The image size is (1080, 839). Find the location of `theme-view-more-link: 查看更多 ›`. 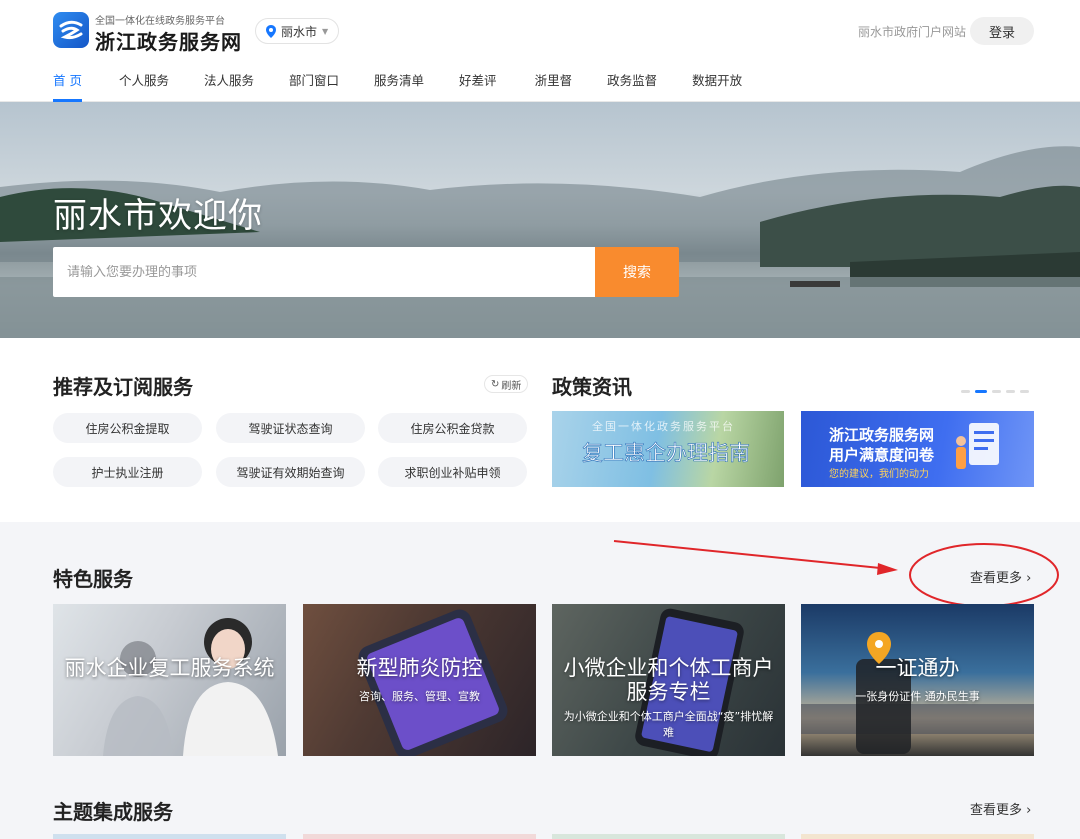

theme-view-more-link: 查看更多 › is located at coordinates (1000, 808).